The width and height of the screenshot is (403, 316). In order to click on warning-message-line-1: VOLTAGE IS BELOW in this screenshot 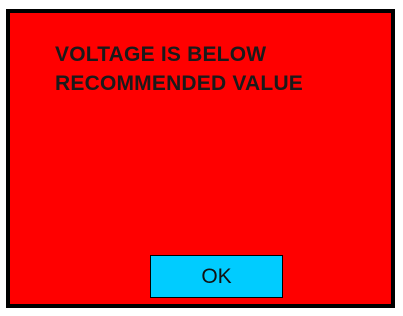, I will do `click(161, 54)`.